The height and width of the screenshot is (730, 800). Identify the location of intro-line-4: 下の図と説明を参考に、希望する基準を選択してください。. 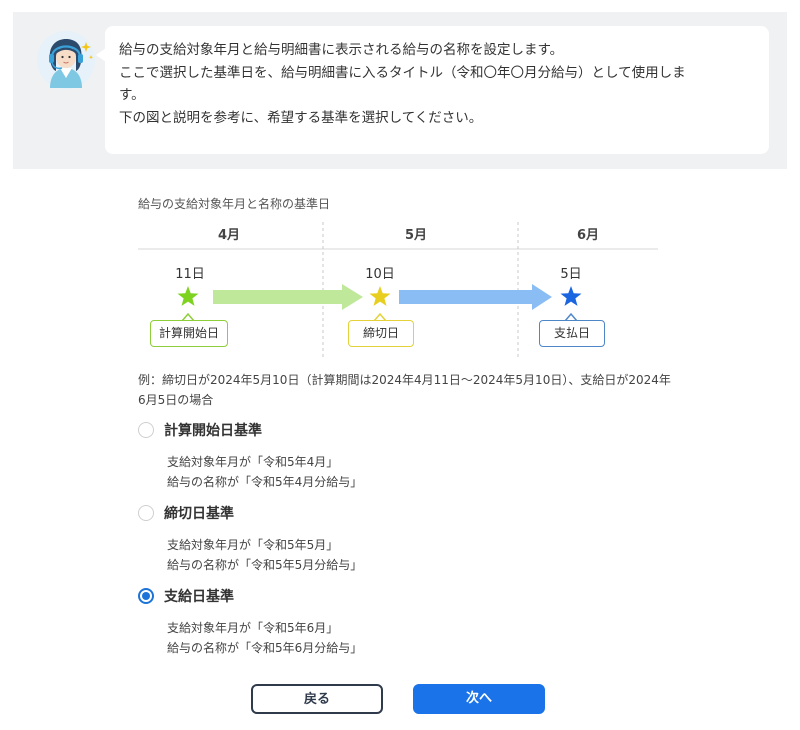
(301, 117).